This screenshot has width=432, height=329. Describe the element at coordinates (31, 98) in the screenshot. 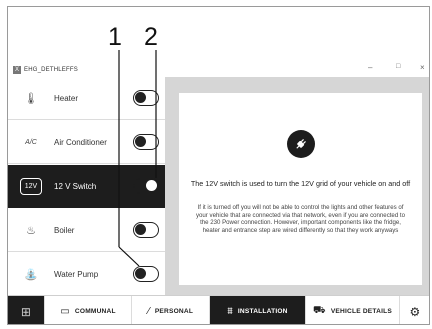

I see `thermometer-icon: 🌡` at that location.